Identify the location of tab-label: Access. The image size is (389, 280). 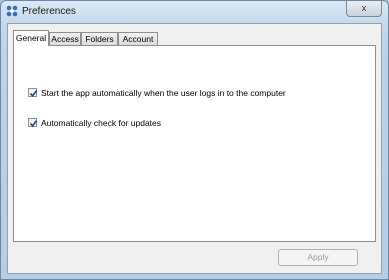
(65, 39).